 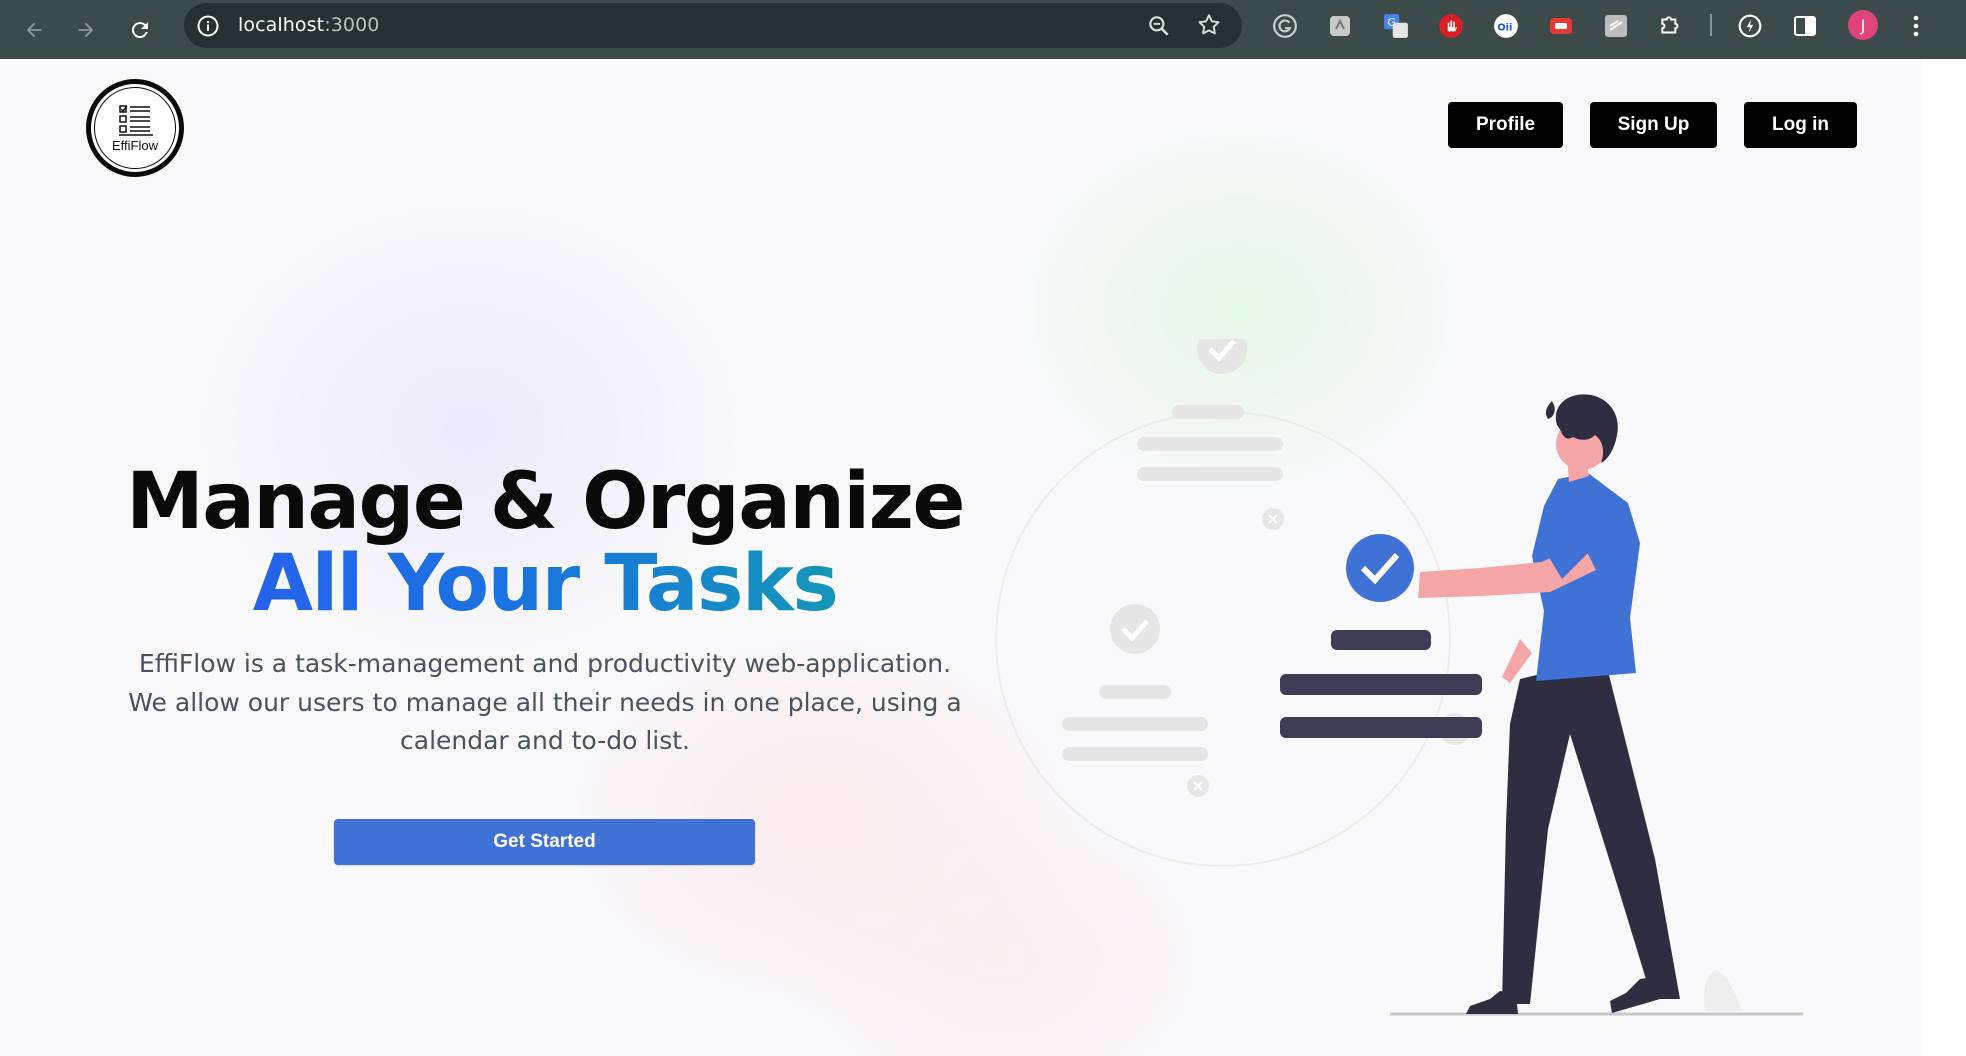 What do you see at coordinates (1863, 25) in the screenshot?
I see `profile-avatar: J` at bounding box center [1863, 25].